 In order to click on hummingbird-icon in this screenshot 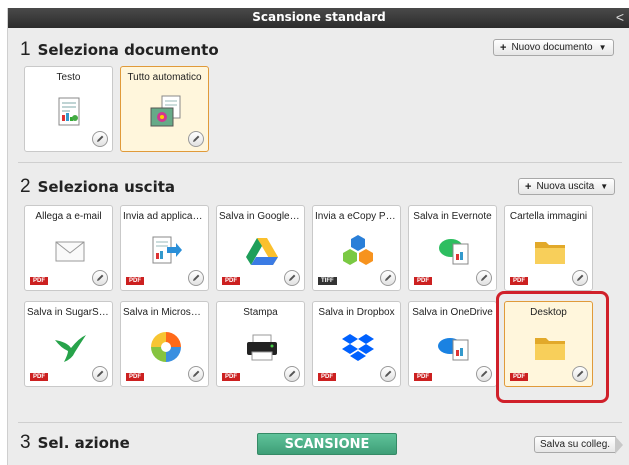, I will do `click(70, 347)`.